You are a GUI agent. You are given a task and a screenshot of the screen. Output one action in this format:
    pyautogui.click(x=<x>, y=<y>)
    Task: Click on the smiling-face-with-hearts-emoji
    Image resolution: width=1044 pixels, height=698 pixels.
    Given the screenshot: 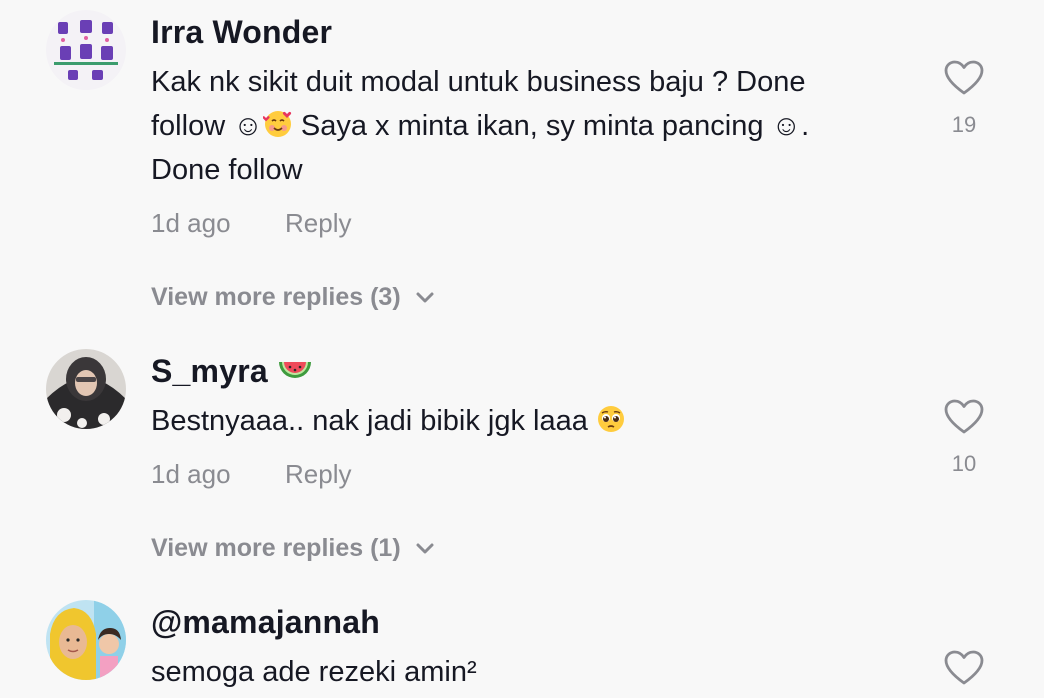 What is the action you would take?
    pyautogui.click(x=277, y=126)
    